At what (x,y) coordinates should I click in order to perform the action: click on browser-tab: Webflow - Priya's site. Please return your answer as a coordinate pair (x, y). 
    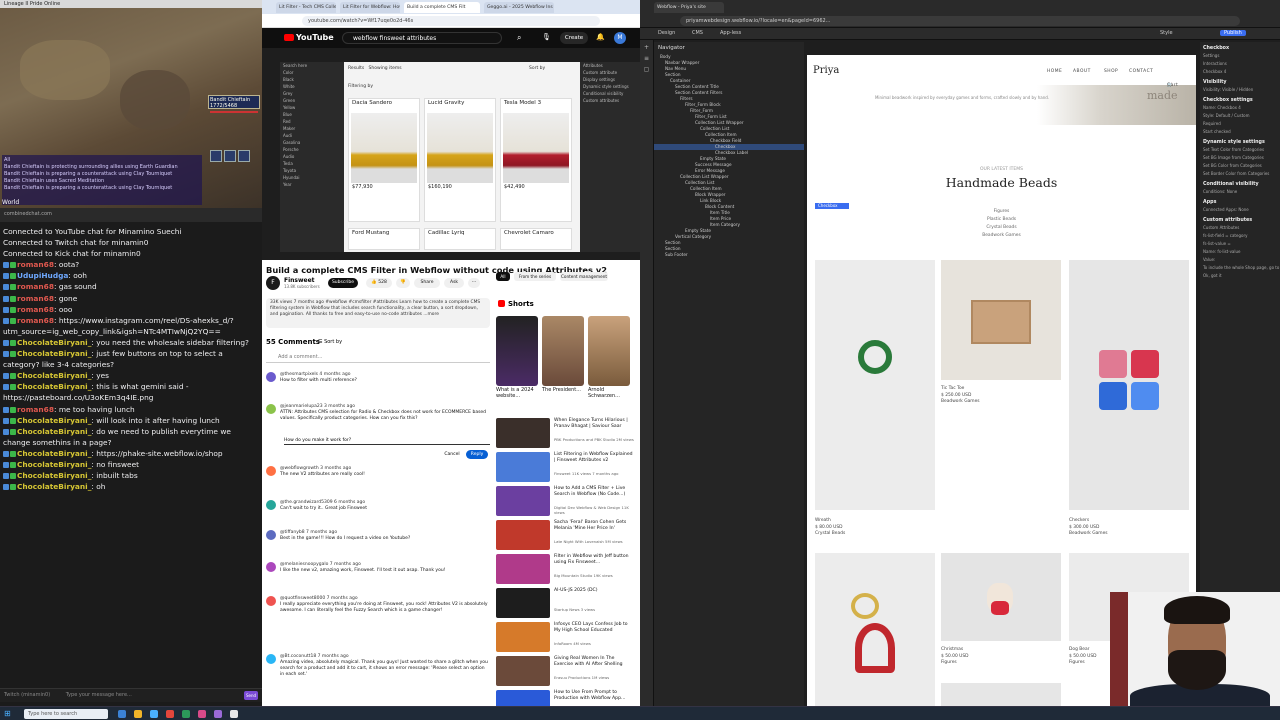
    Looking at the image, I should click on (689, 7).